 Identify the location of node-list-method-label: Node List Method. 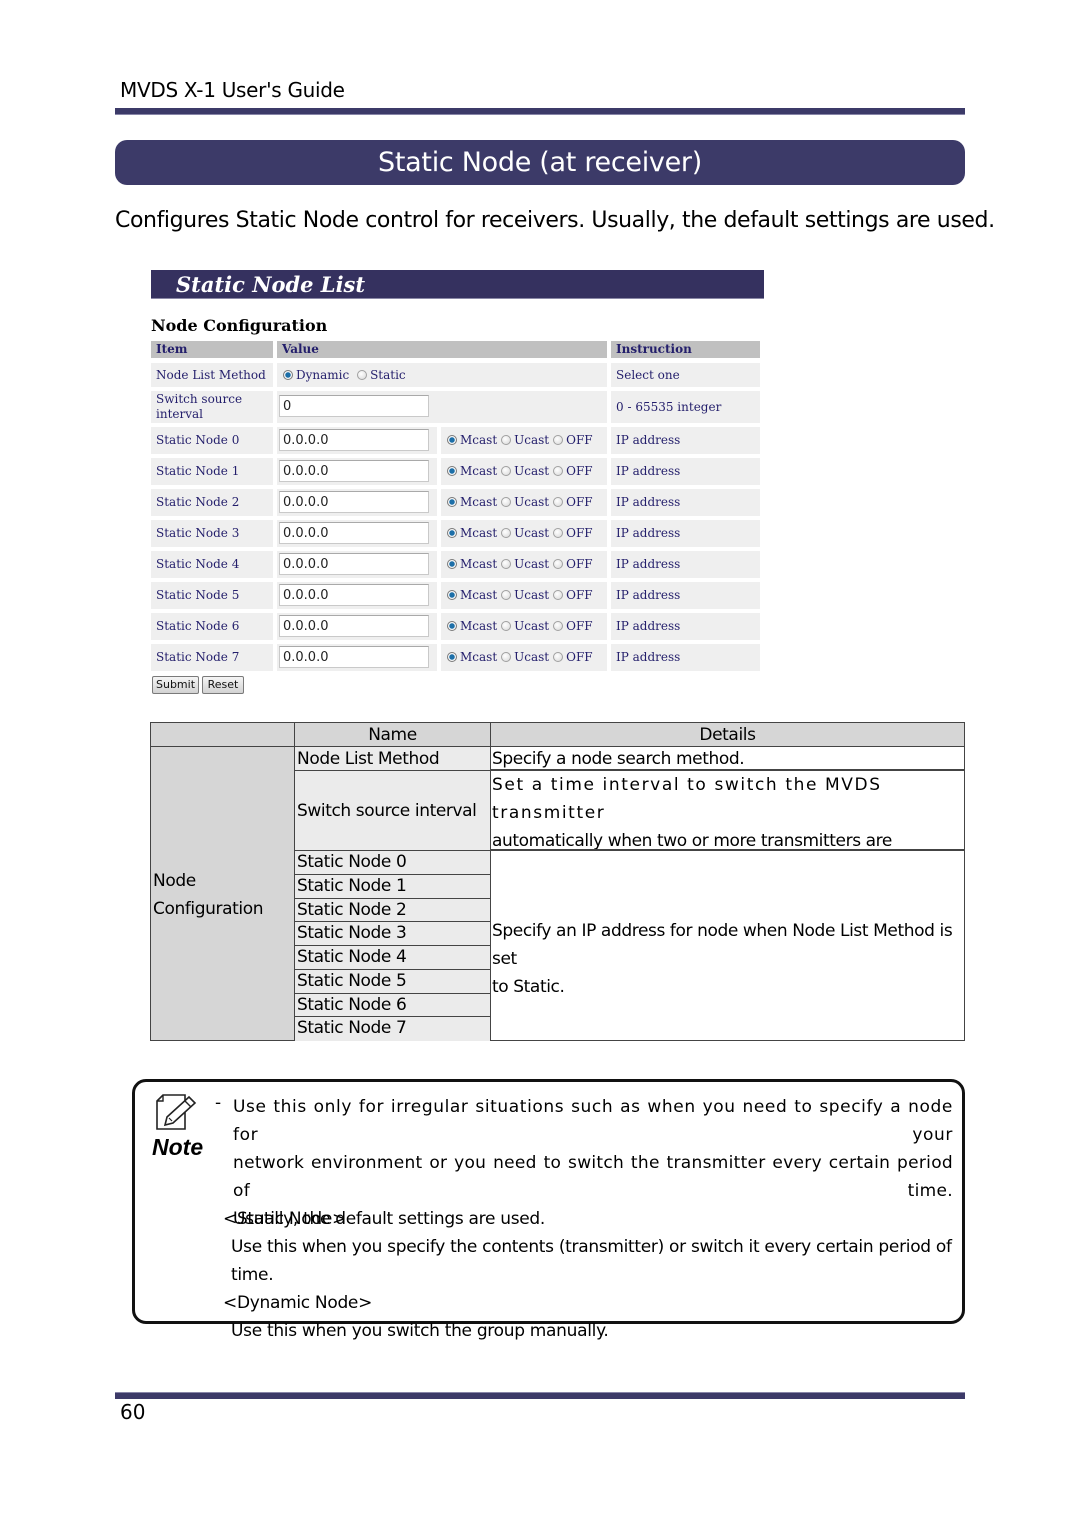
(212, 375).